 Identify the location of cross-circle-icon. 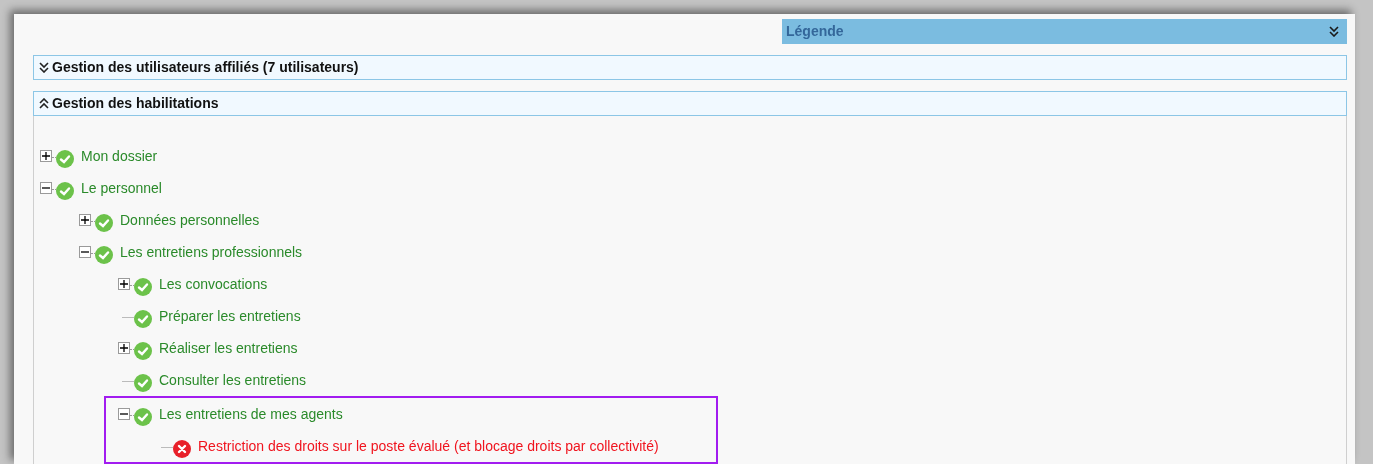
(182, 449).